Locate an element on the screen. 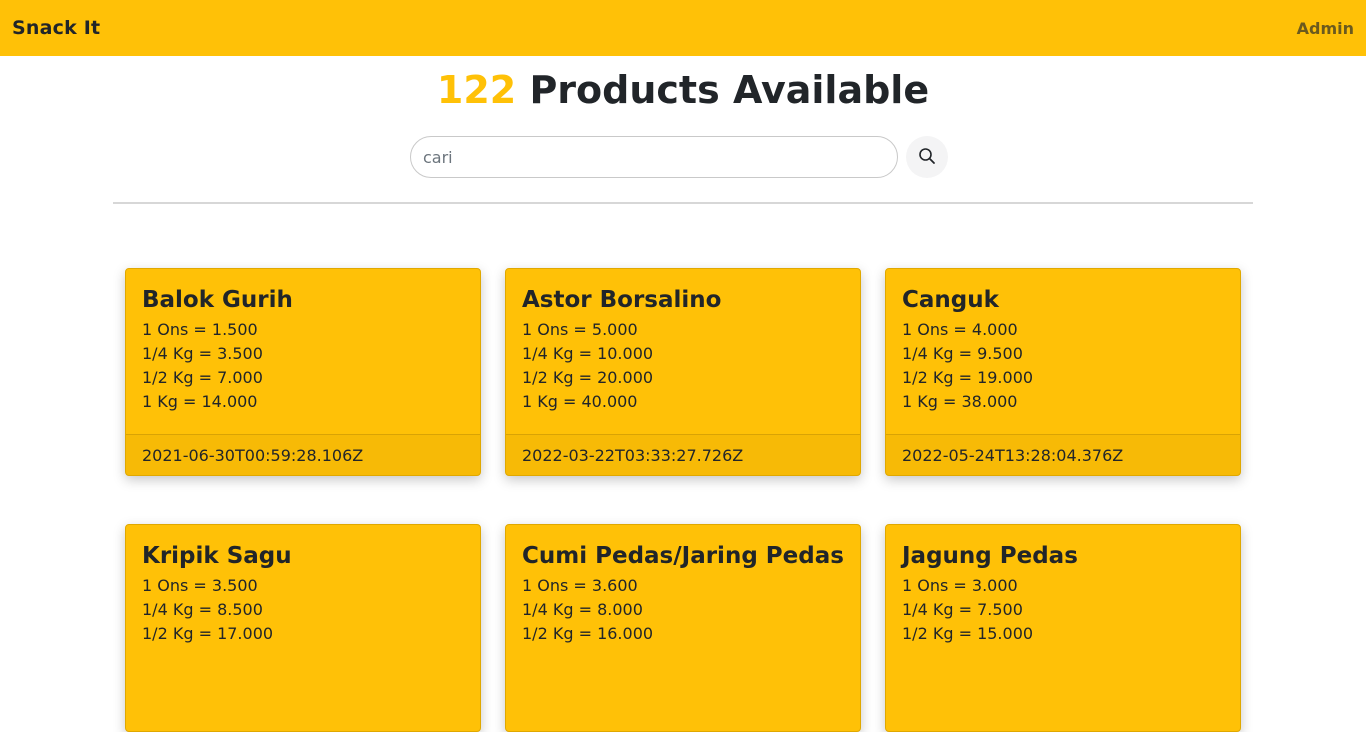  price-line: 1 Ons = 3.600 is located at coordinates (580, 585).